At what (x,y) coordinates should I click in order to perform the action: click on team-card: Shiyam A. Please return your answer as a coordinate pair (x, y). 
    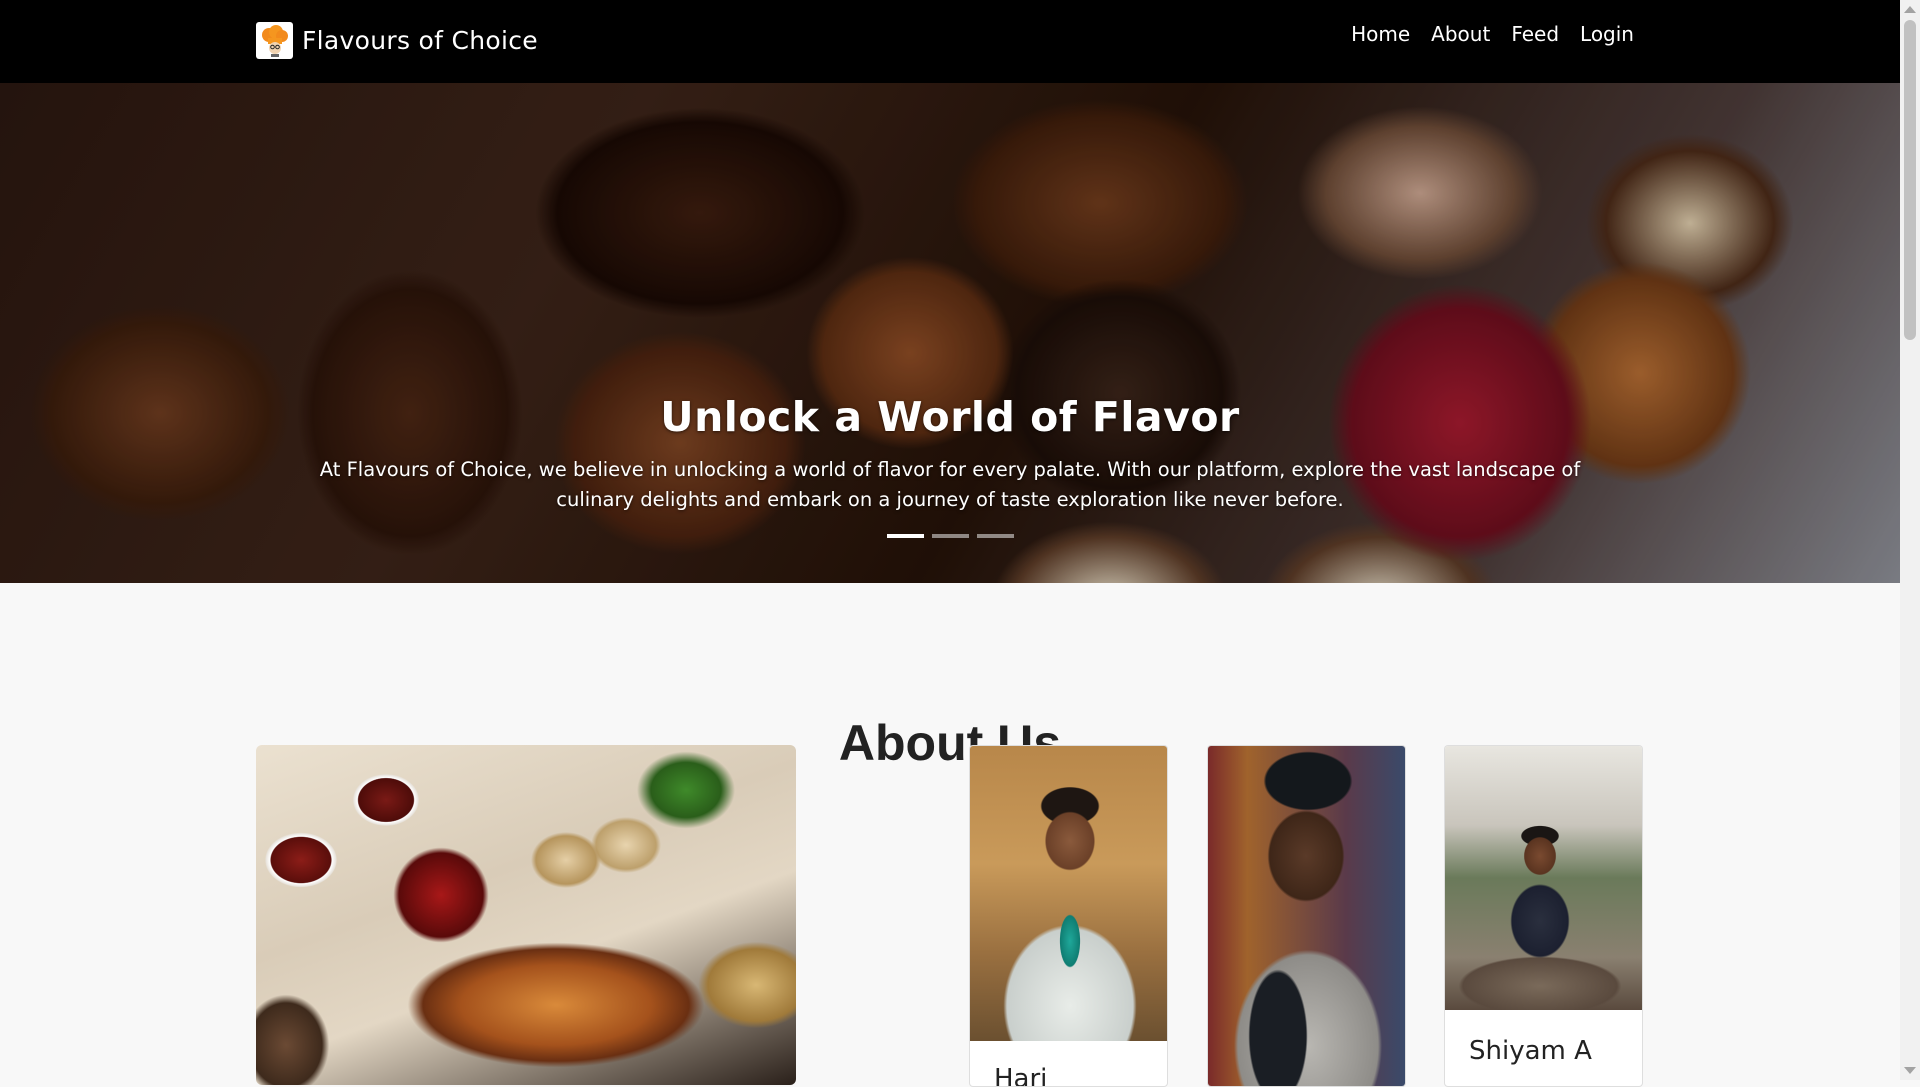
    Looking at the image, I should click on (1543, 916).